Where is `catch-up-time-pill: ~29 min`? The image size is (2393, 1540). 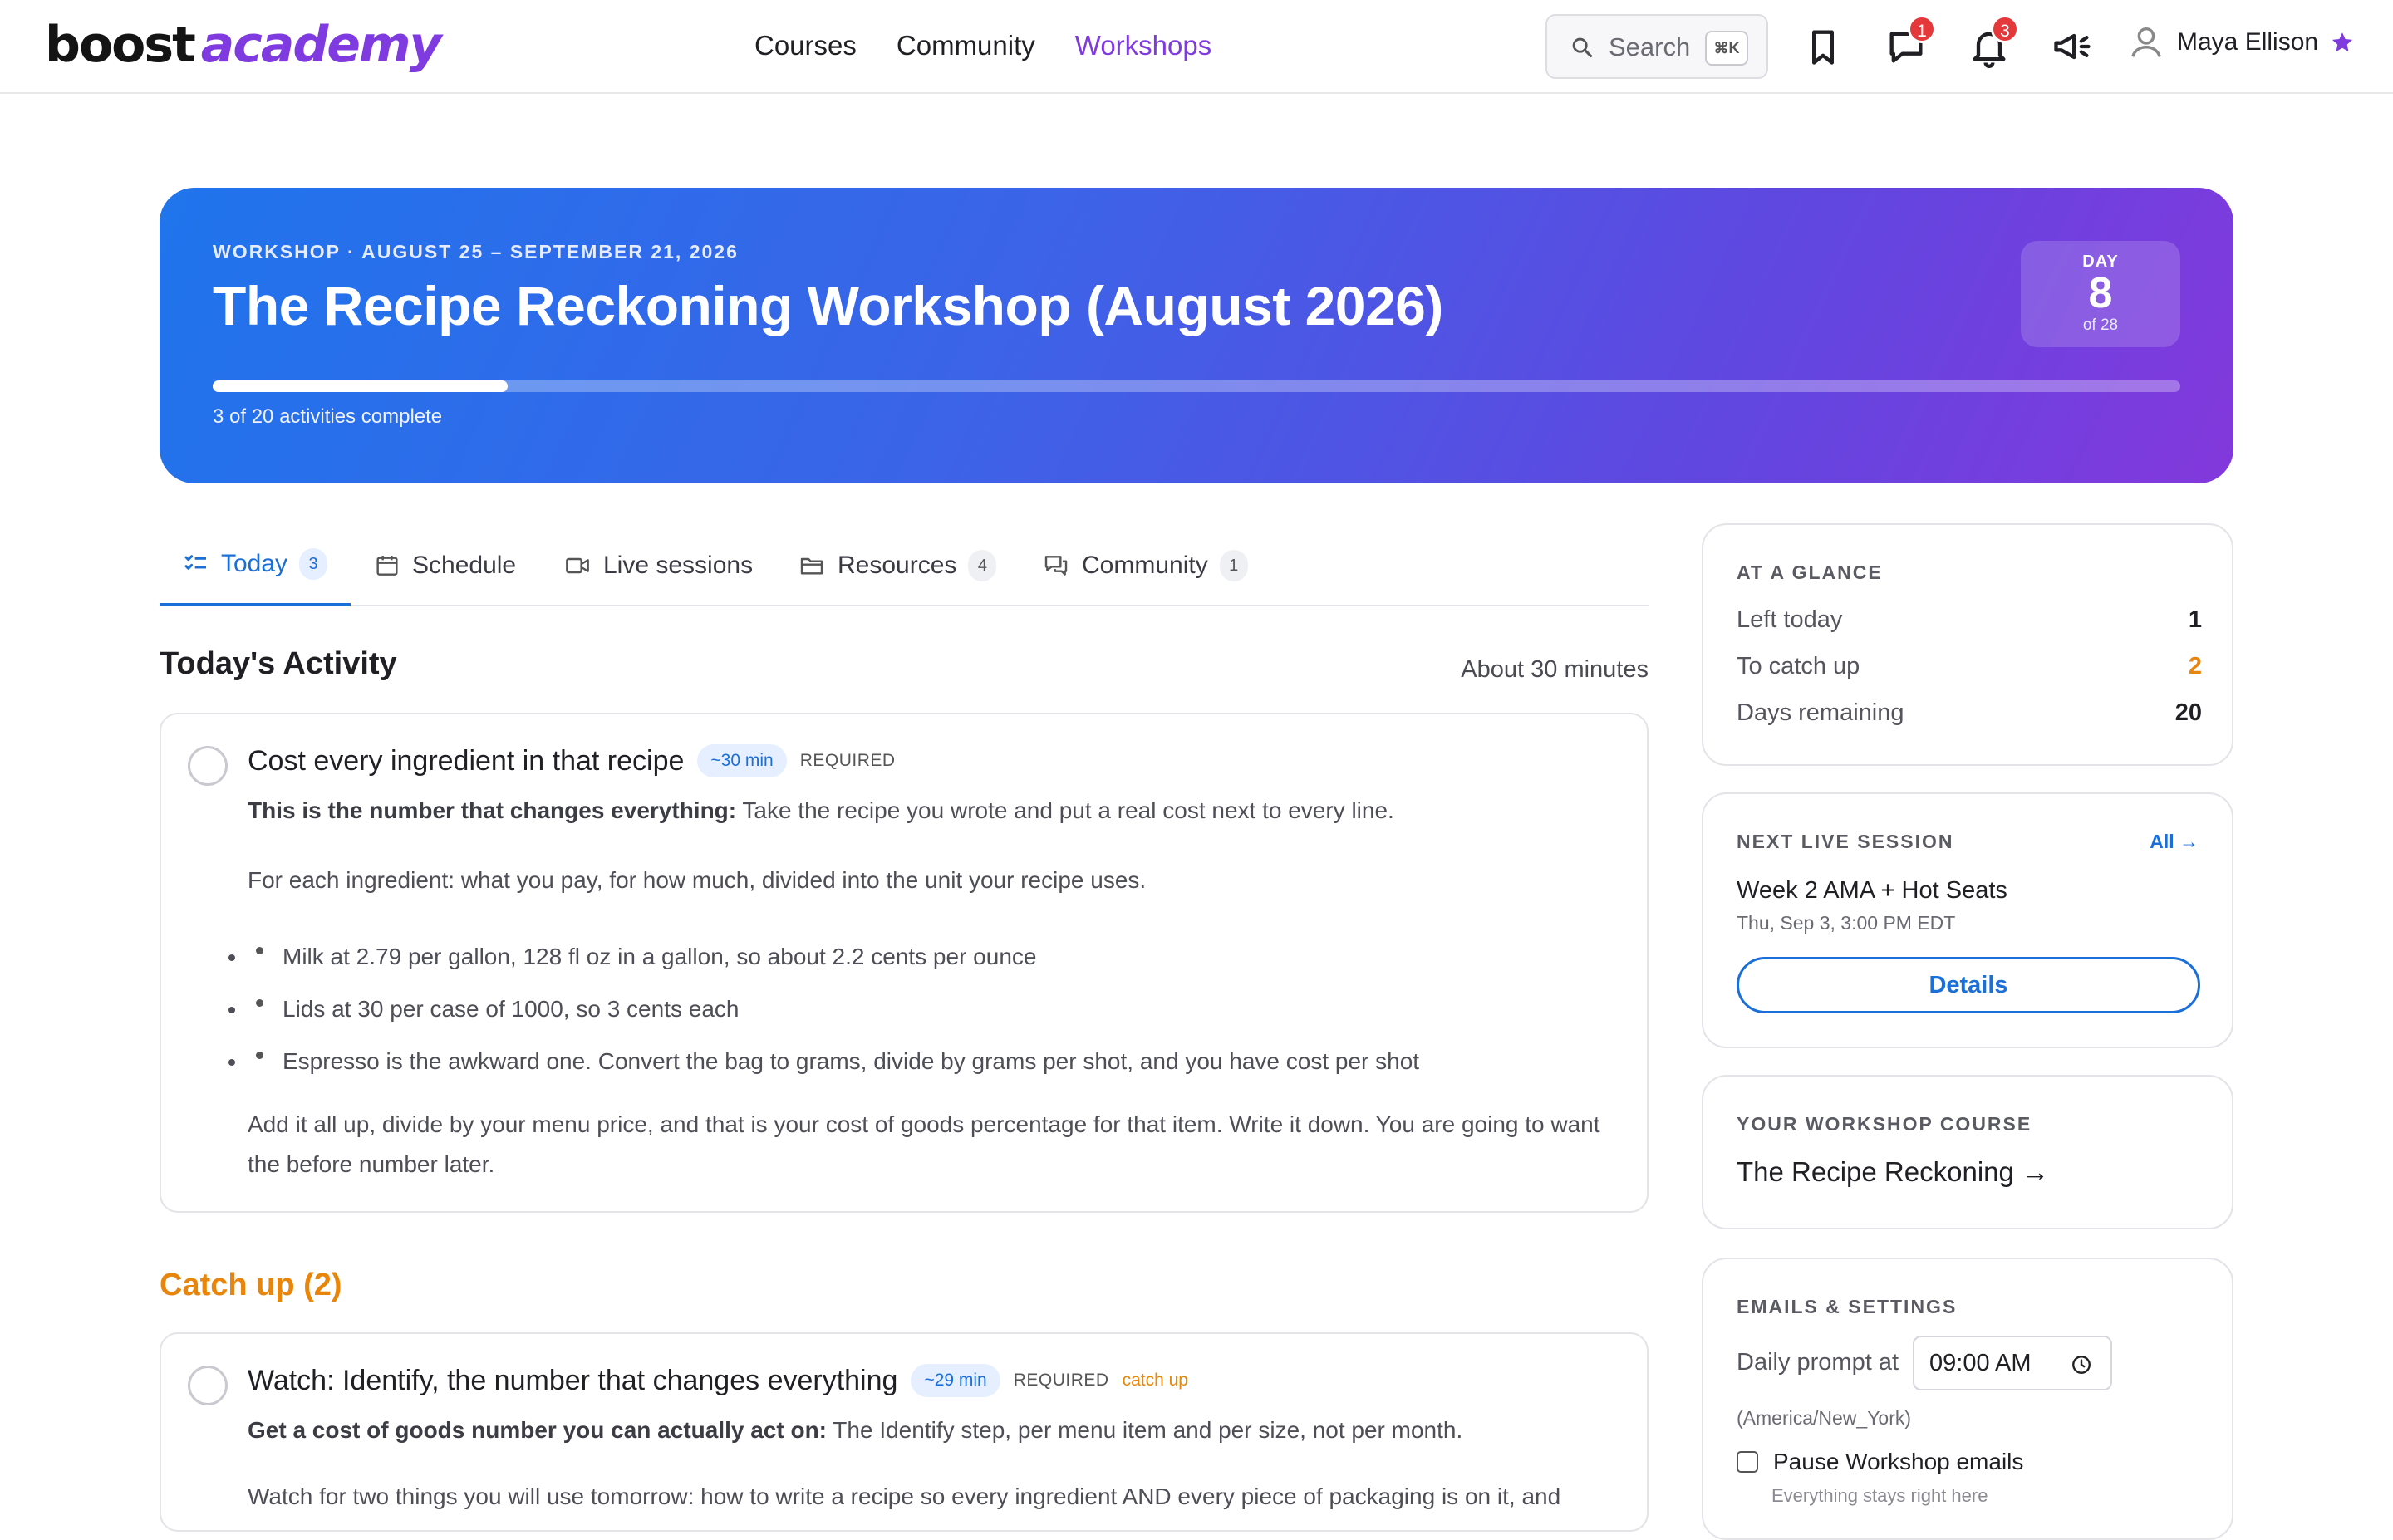 catch-up-time-pill: ~29 min is located at coordinates (956, 1380).